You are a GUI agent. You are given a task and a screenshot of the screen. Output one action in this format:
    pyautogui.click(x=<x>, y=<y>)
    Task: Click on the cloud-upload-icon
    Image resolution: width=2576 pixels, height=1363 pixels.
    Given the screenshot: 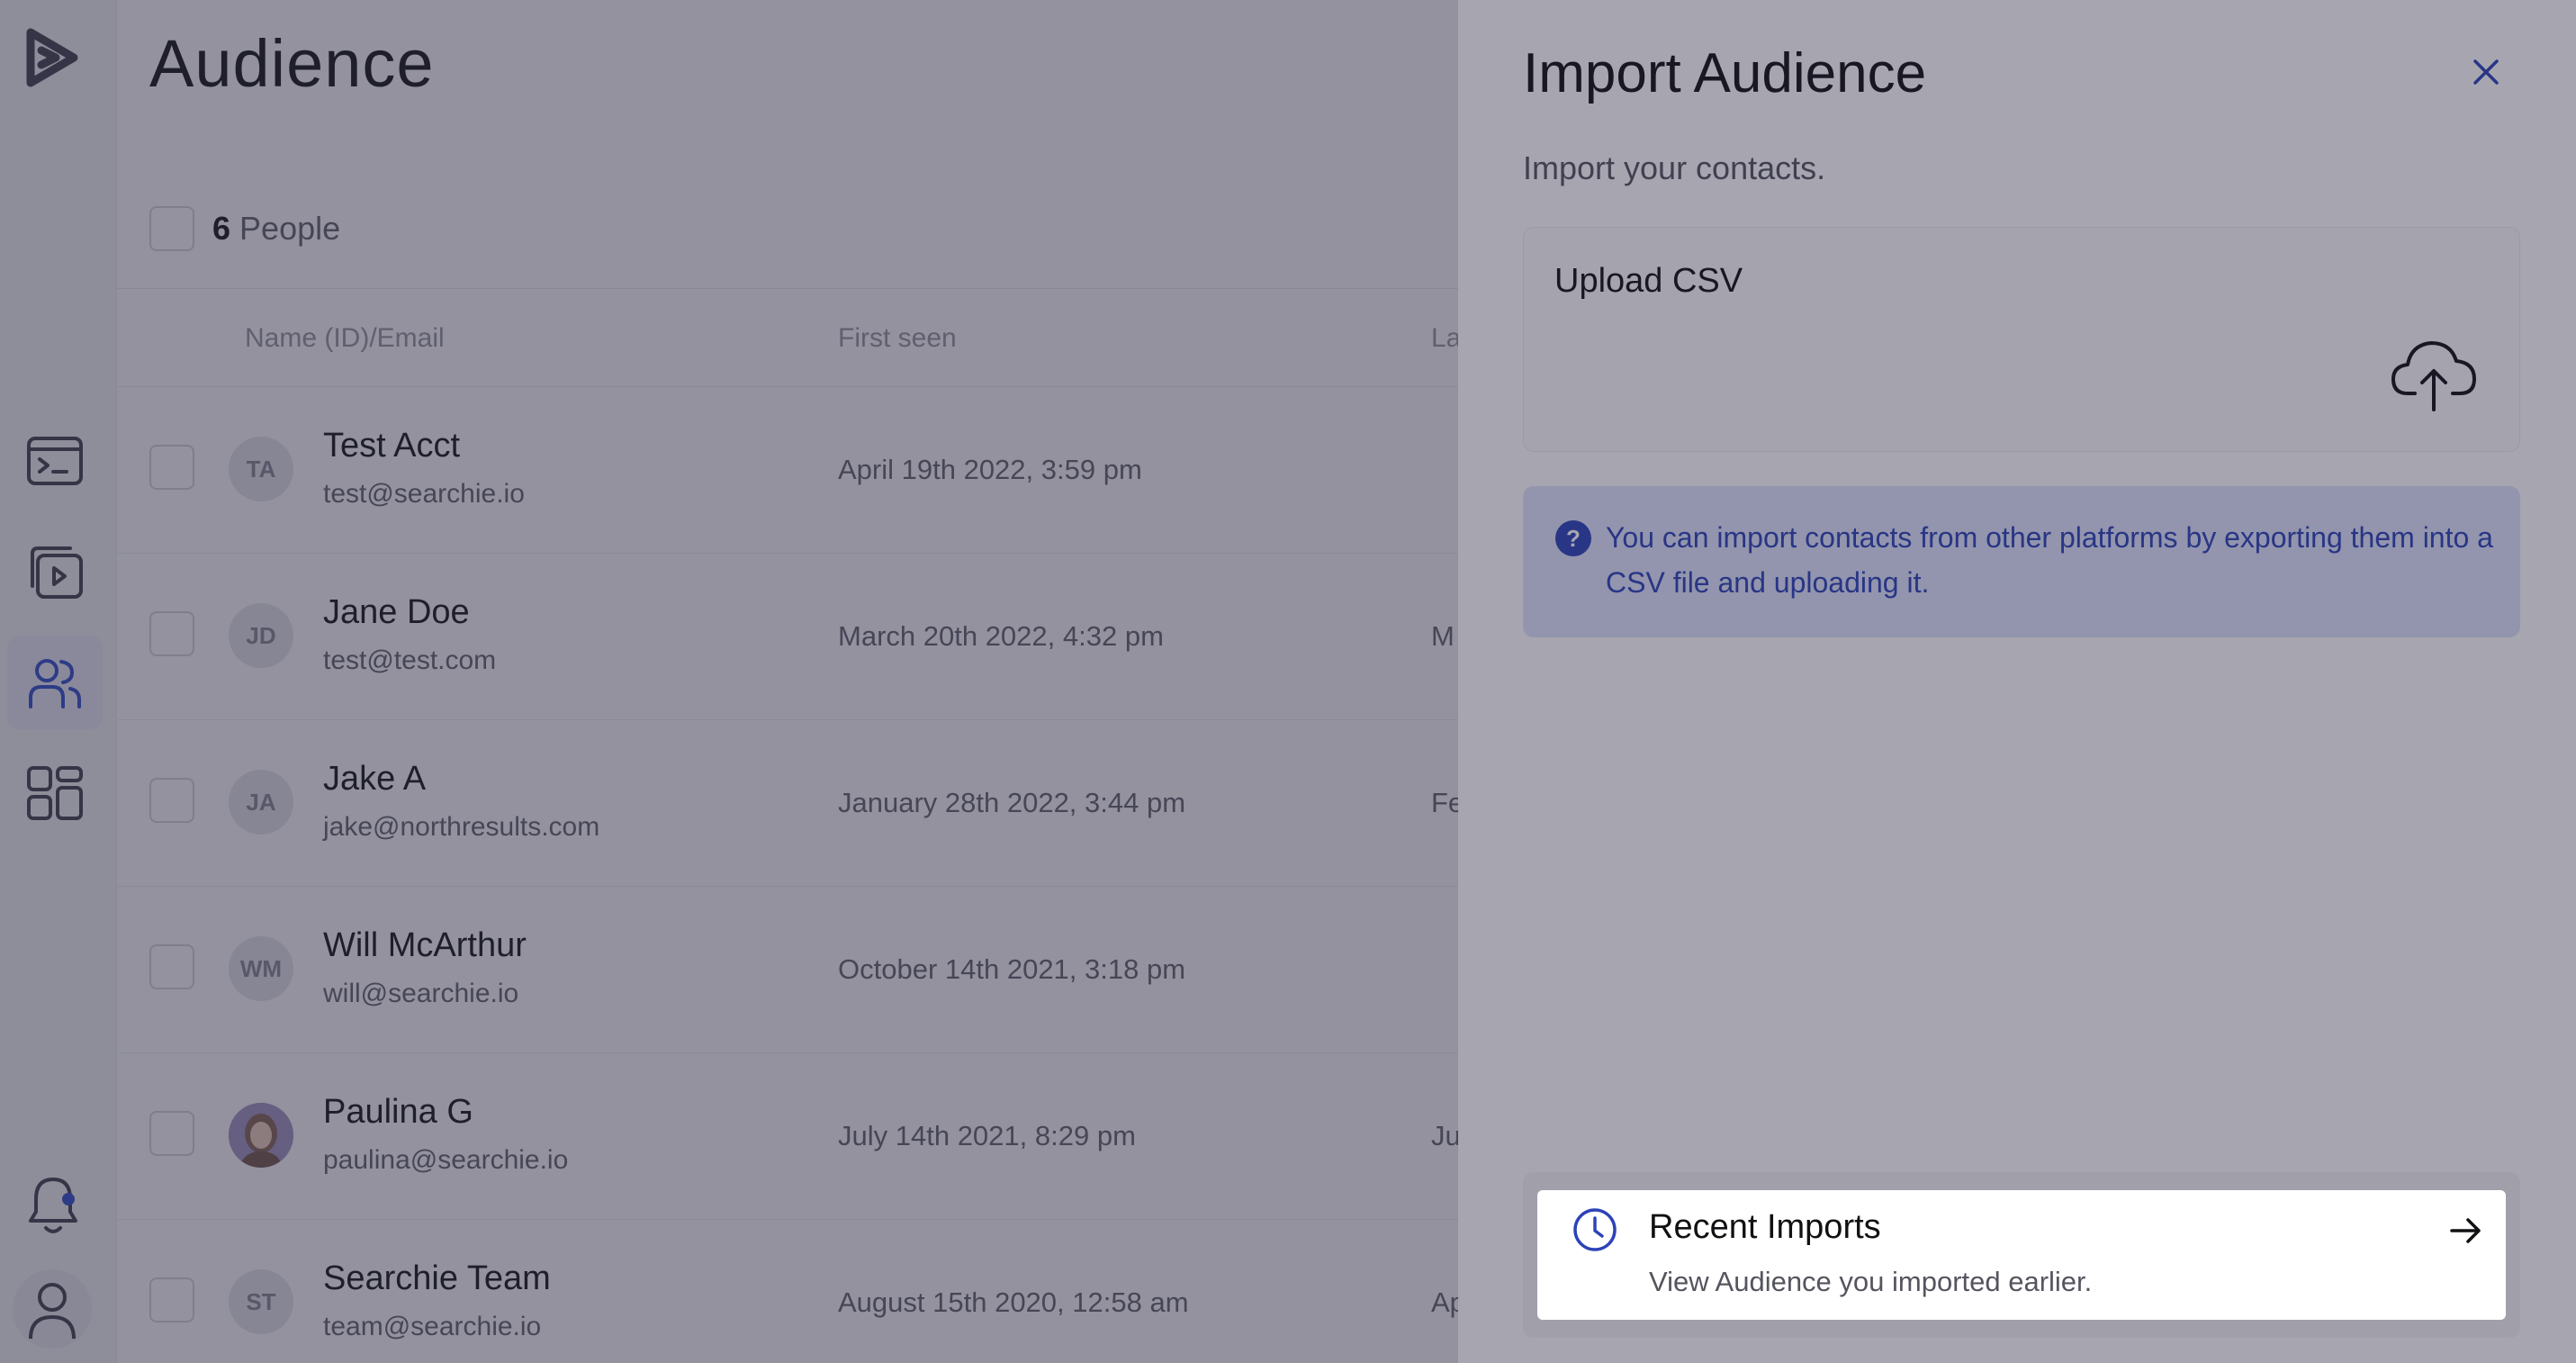 What is the action you would take?
    pyautogui.click(x=2433, y=376)
    